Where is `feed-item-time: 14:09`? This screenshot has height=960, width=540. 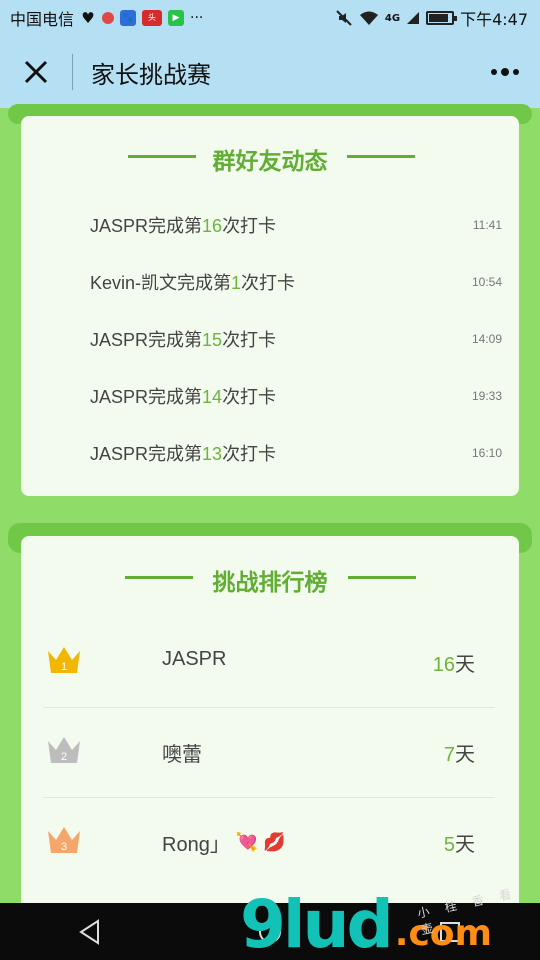
feed-item-time: 14:09 is located at coordinates (486, 339).